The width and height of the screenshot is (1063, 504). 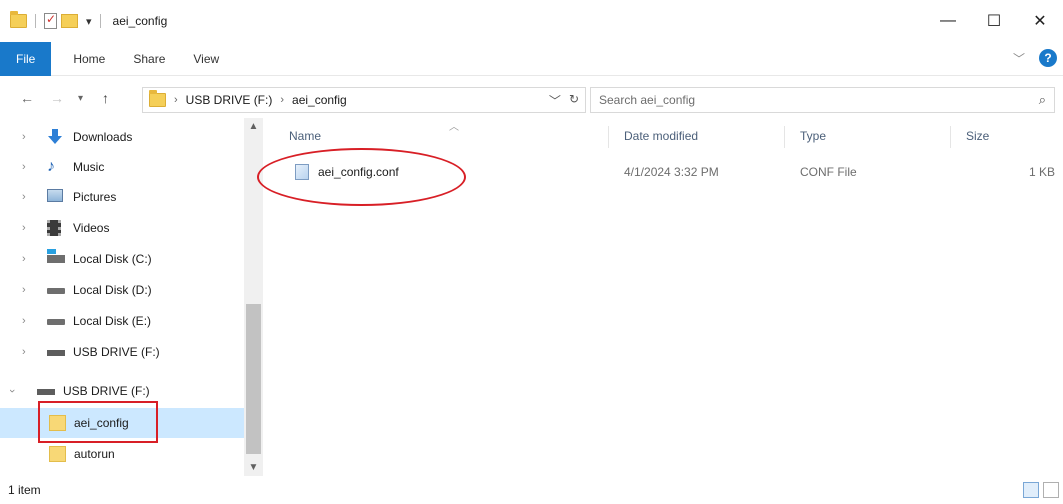 What do you see at coordinates (1051, 490) in the screenshot?
I see `large-icons-view-icon` at bounding box center [1051, 490].